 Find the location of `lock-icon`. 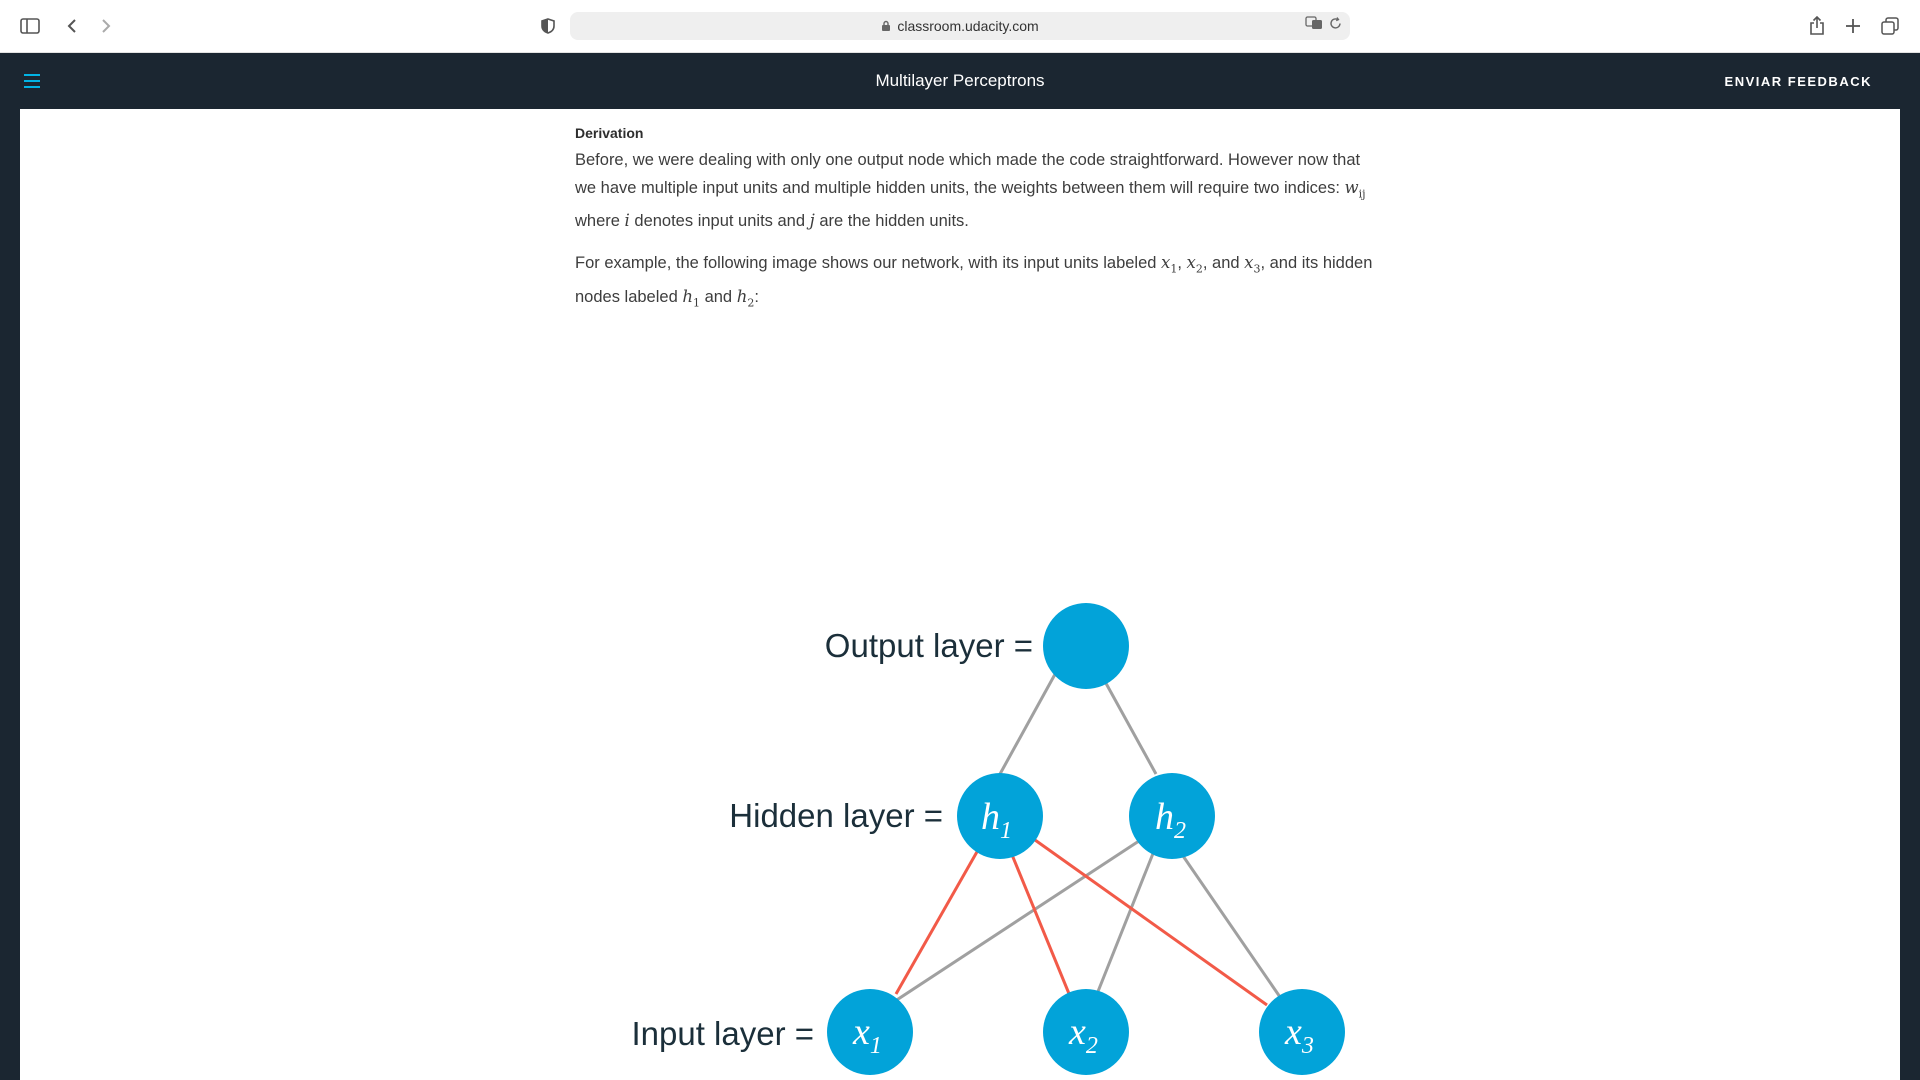

lock-icon is located at coordinates (886, 26).